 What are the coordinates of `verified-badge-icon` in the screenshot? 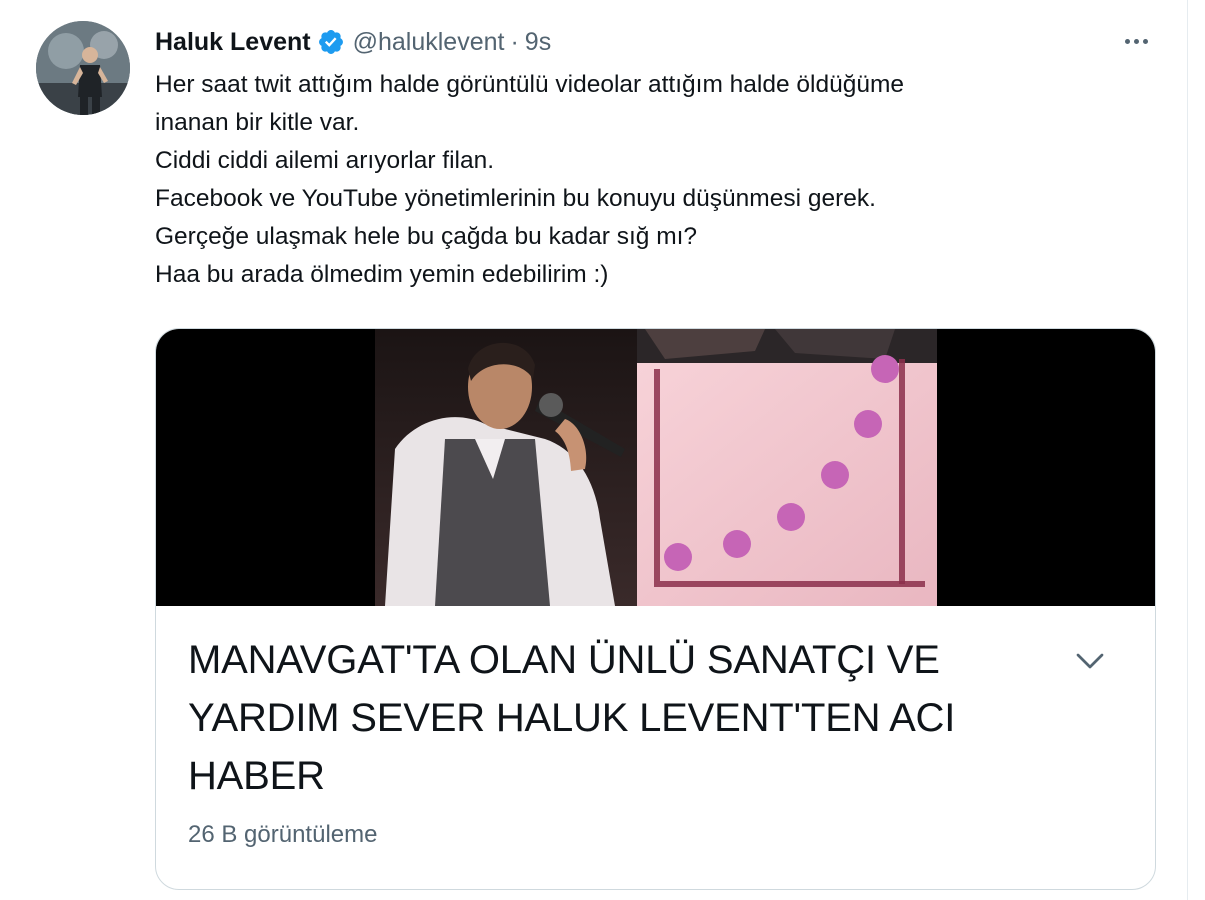 It's located at (330, 42).